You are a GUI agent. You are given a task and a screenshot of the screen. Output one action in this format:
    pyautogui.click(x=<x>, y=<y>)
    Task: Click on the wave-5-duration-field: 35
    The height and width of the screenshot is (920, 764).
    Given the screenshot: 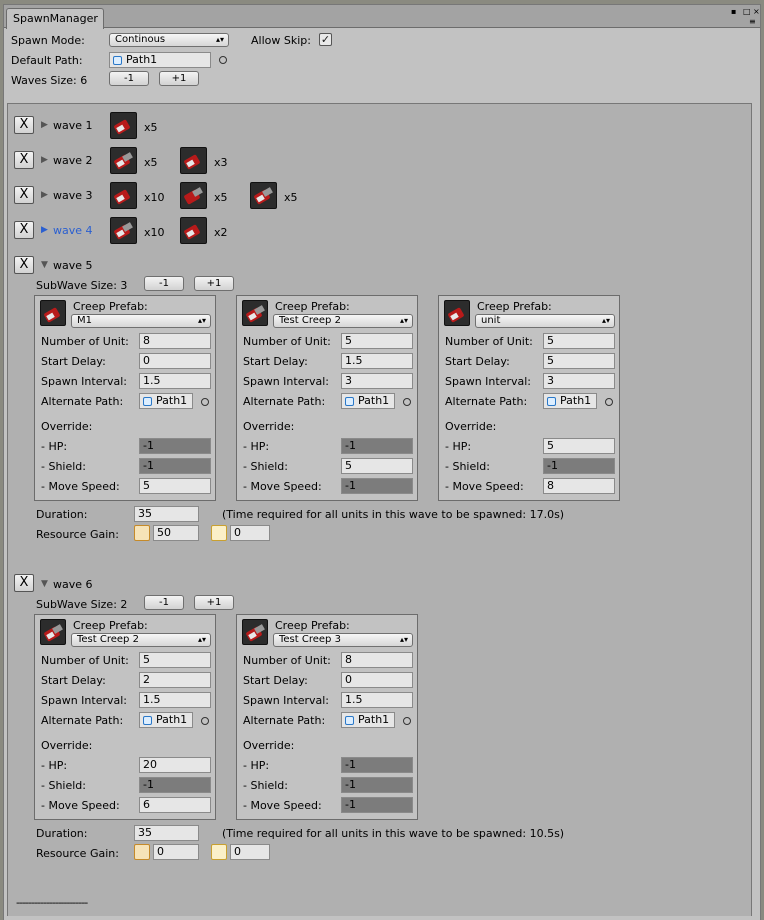 What is the action you would take?
    pyautogui.click(x=166, y=514)
    